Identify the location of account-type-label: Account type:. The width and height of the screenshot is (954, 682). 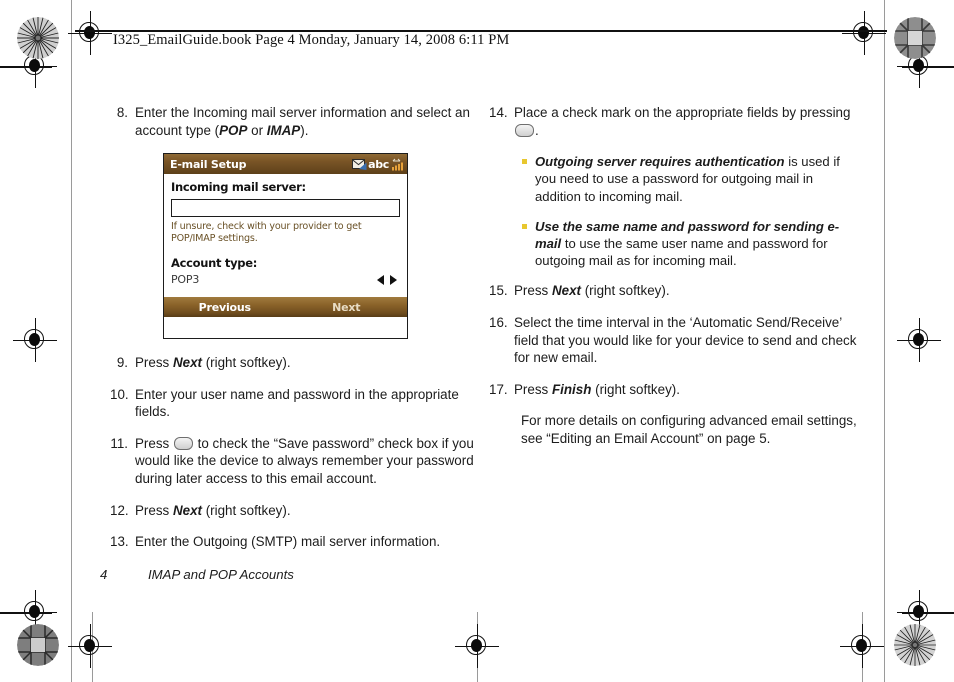
(214, 263).